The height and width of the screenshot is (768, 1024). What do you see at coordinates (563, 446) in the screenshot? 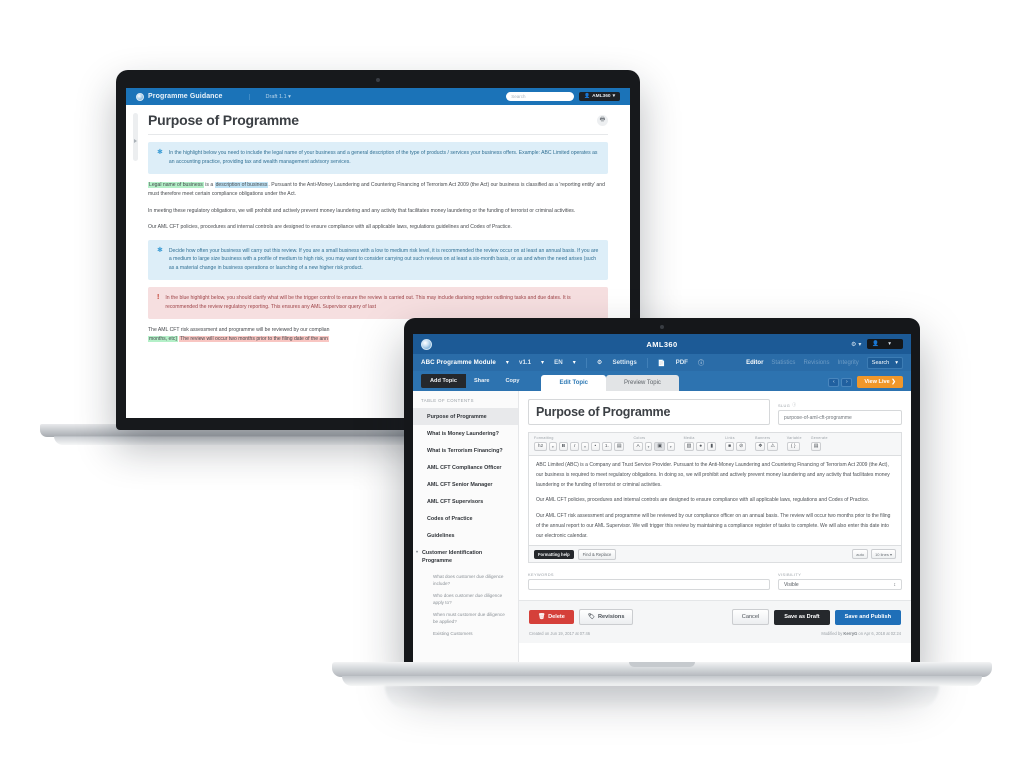
I see `bold-button: B` at bounding box center [563, 446].